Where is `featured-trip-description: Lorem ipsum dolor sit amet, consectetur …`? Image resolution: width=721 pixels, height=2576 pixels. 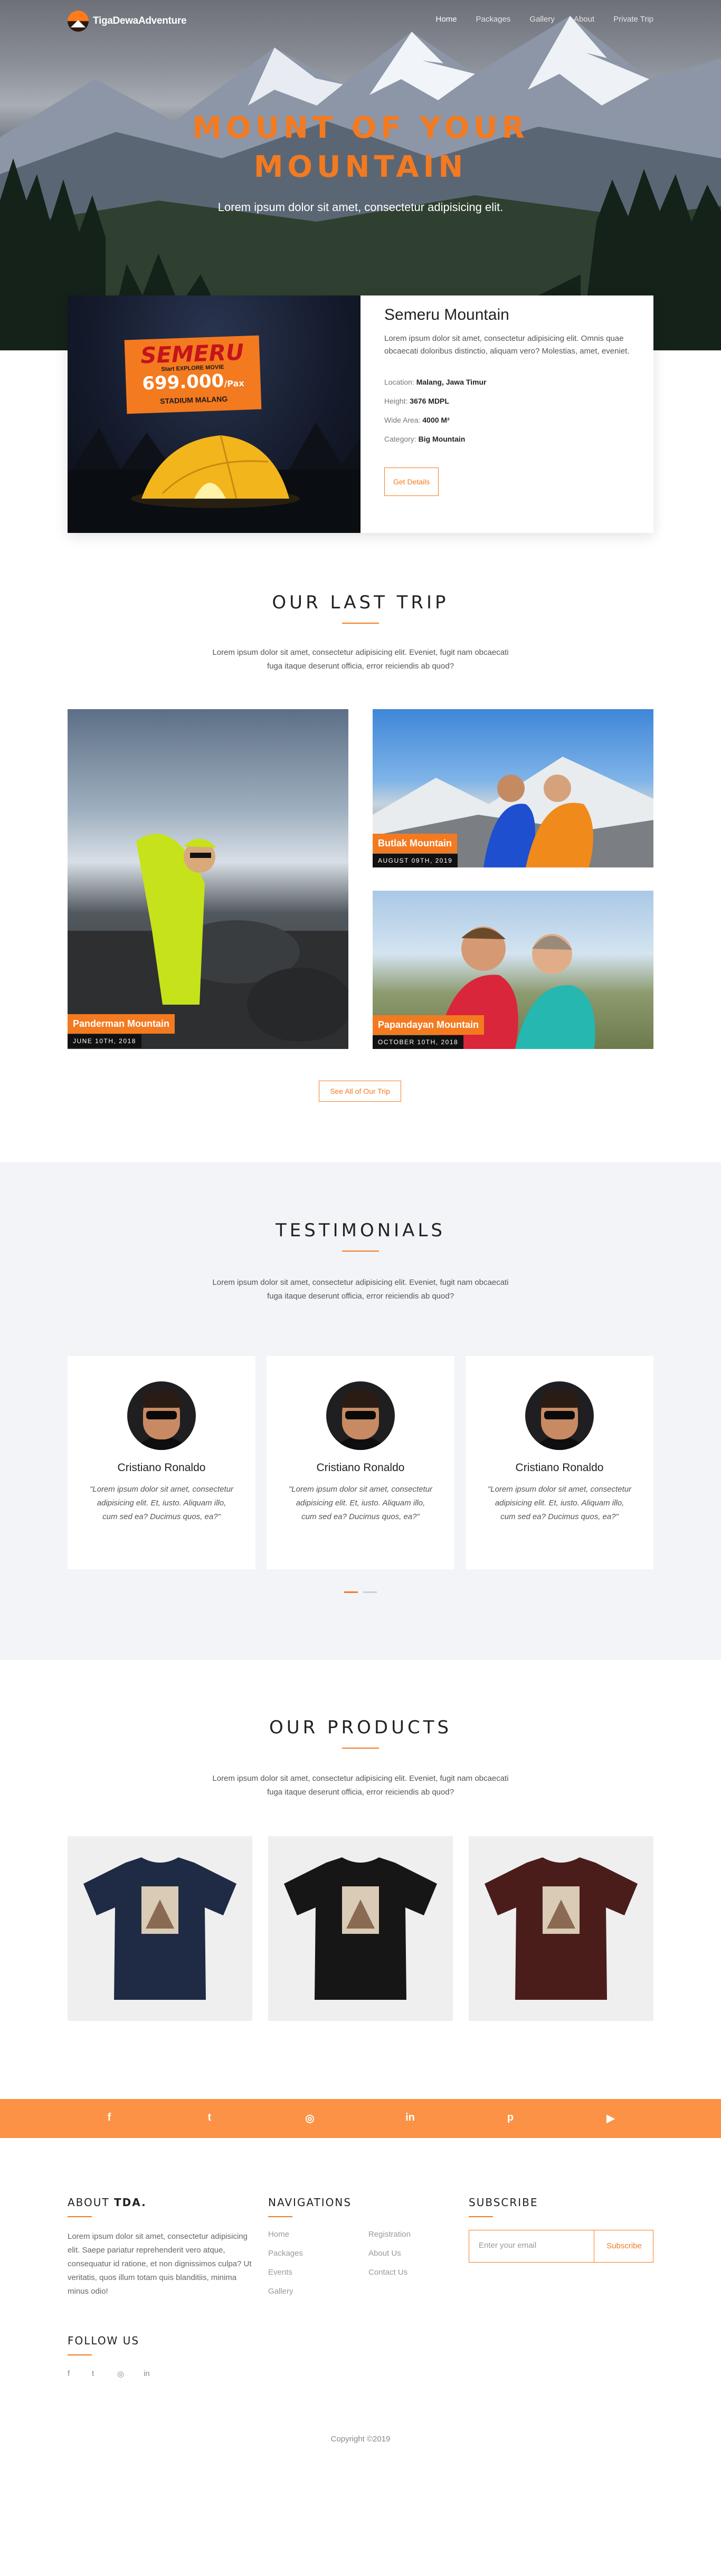
featured-trip-description: Lorem ipsum dolor sit amet, consectetur … is located at coordinates (507, 345).